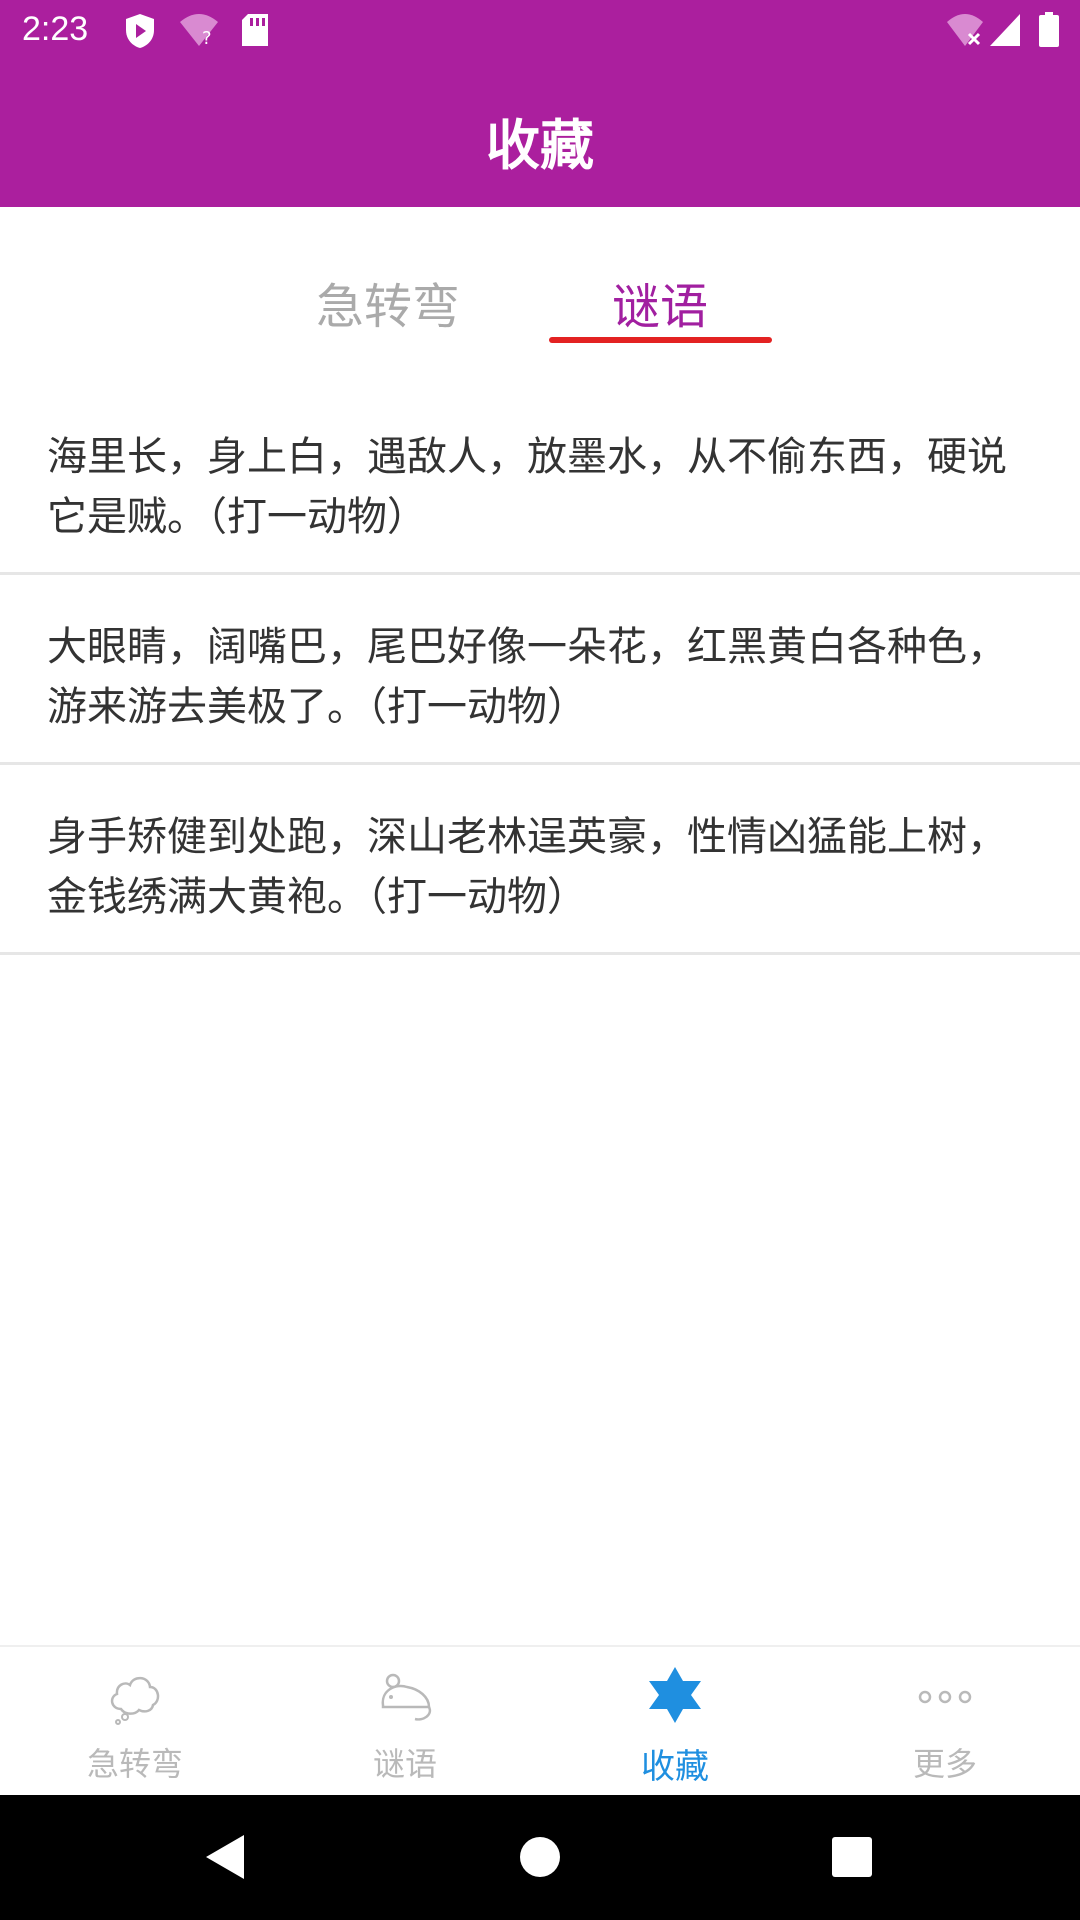 This screenshot has width=1080, height=1920. Describe the element at coordinates (134, 1764) in the screenshot. I see `nav-label: 急转弯` at that location.